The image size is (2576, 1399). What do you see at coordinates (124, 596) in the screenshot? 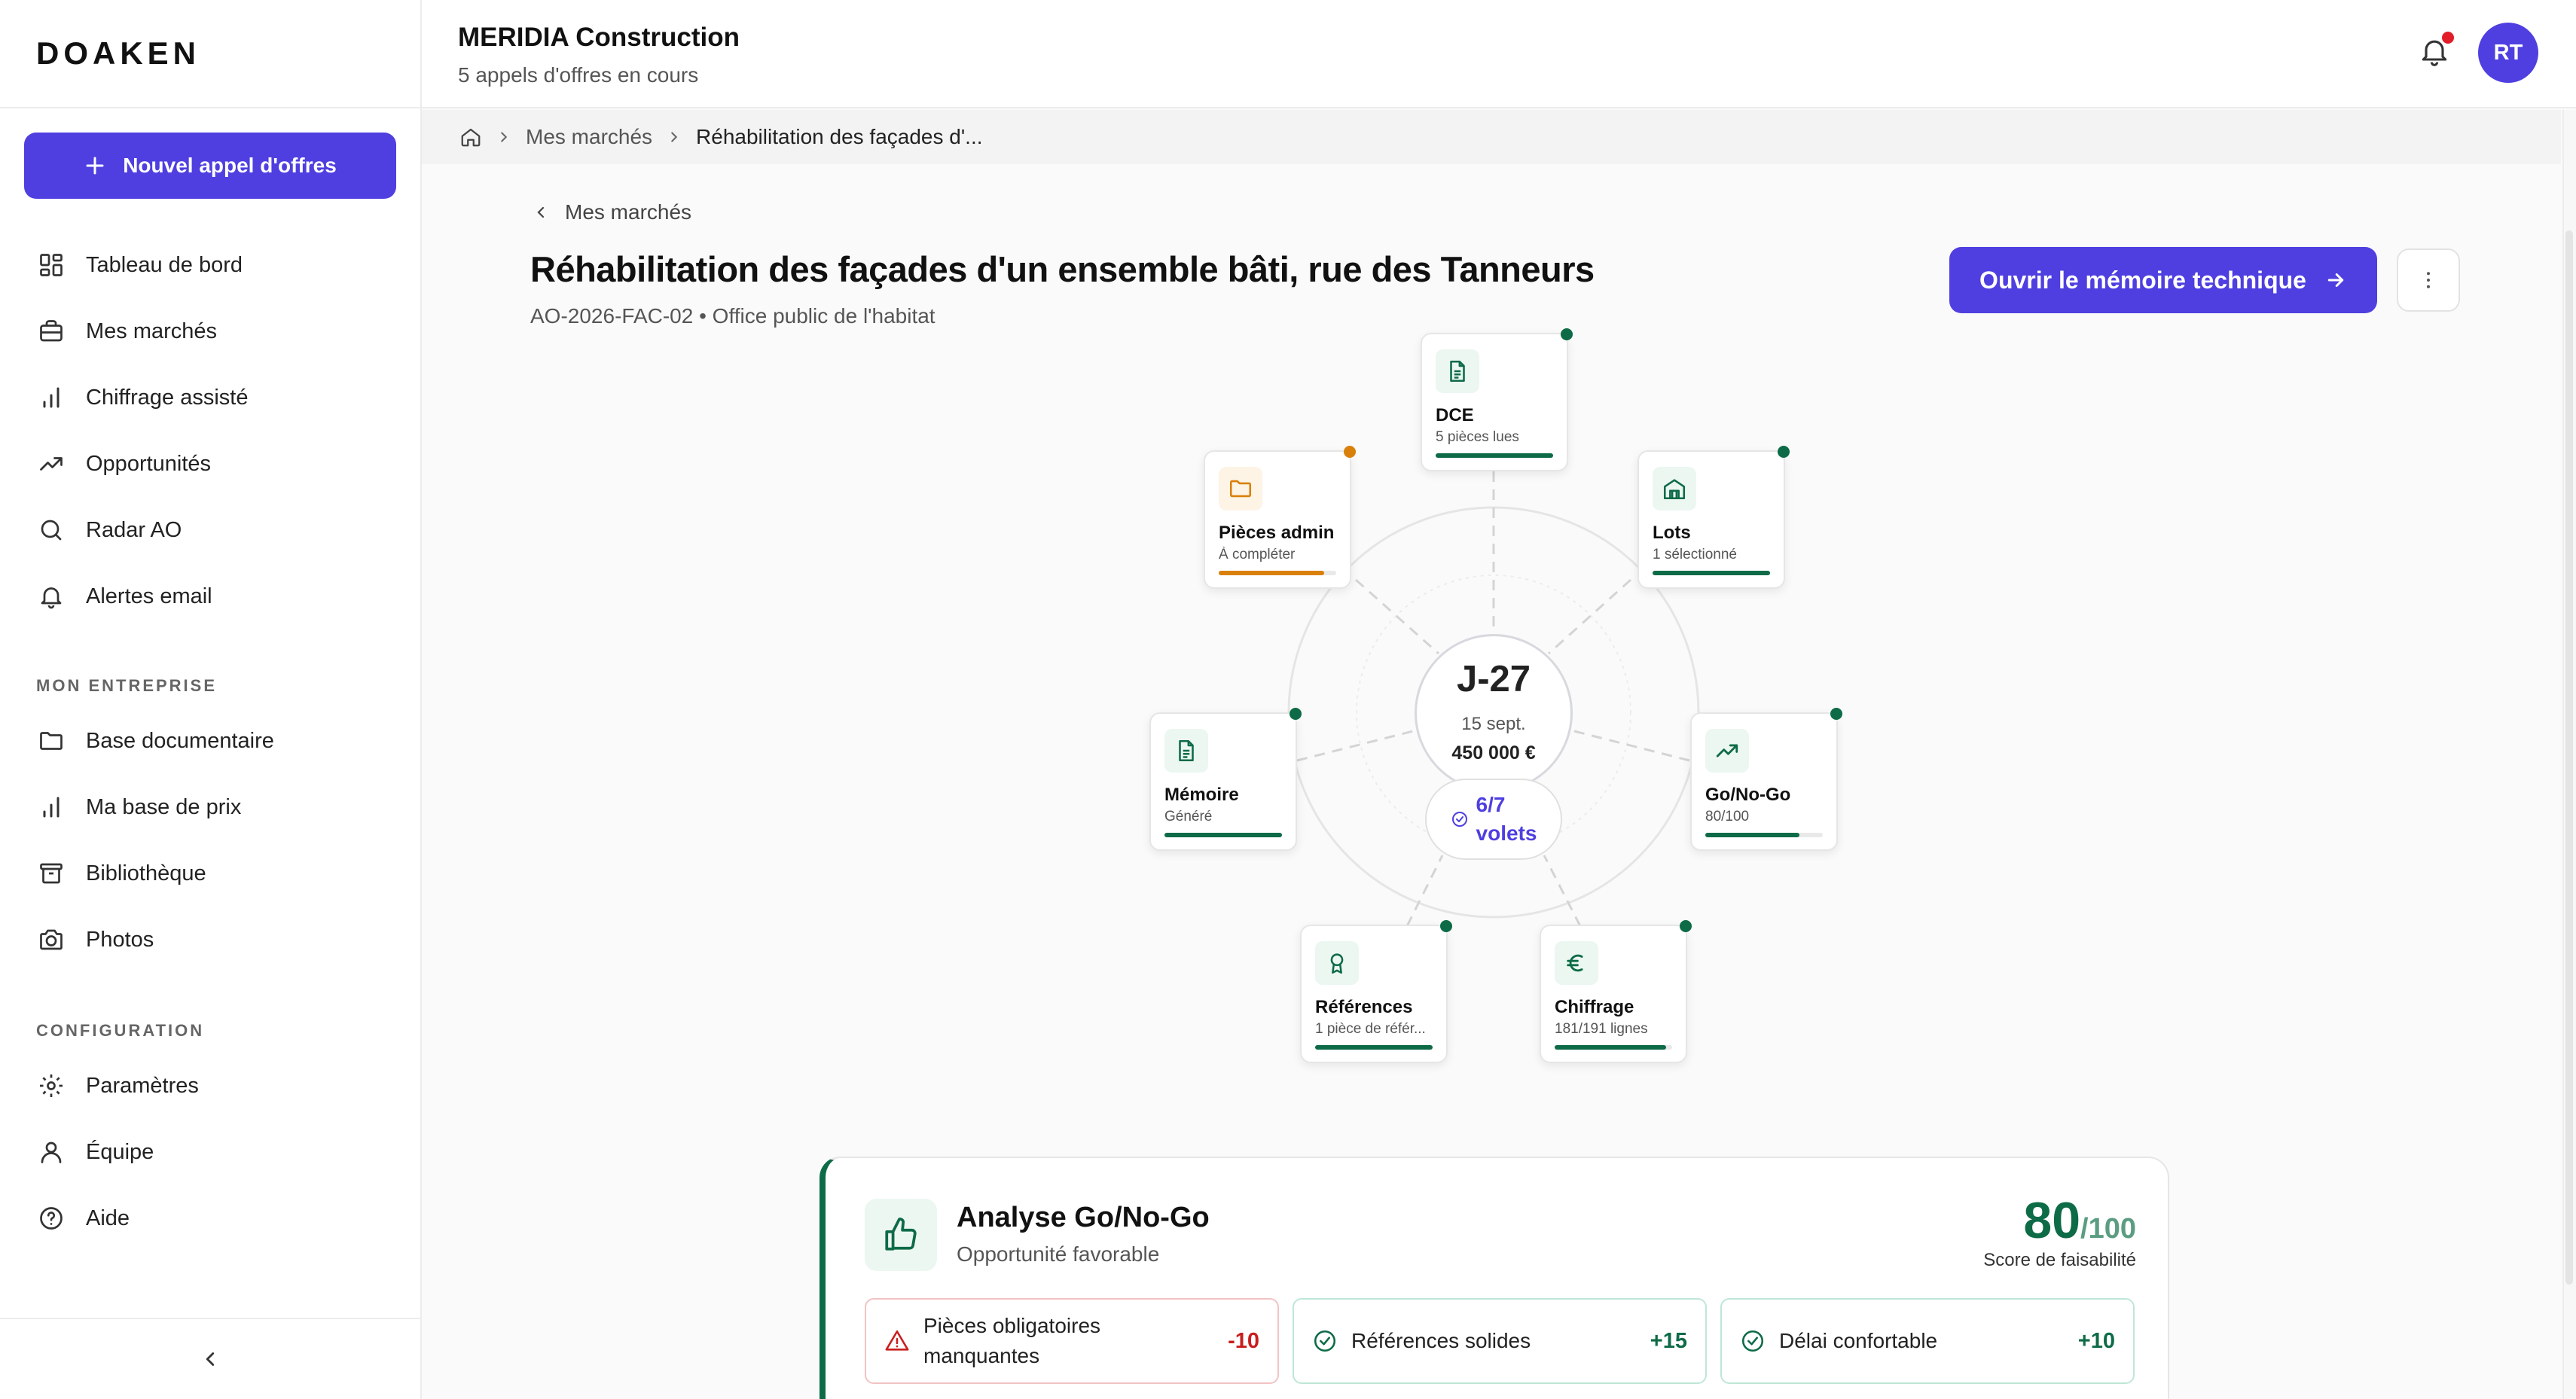
I see `sidebar-item-alerts: Alertes email` at bounding box center [124, 596].